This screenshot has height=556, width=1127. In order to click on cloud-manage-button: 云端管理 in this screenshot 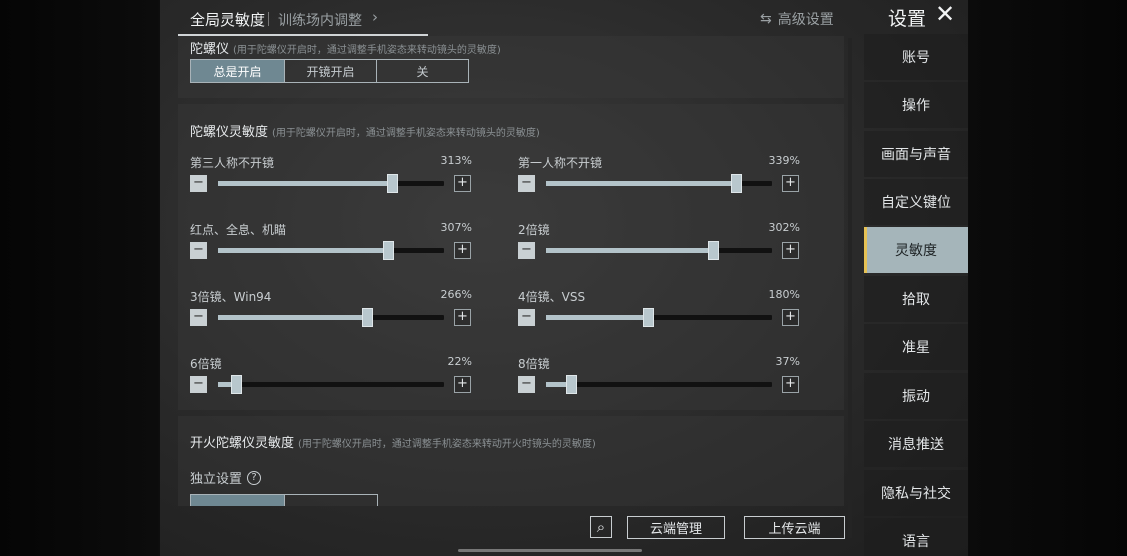, I will do `click(676, 527)`.